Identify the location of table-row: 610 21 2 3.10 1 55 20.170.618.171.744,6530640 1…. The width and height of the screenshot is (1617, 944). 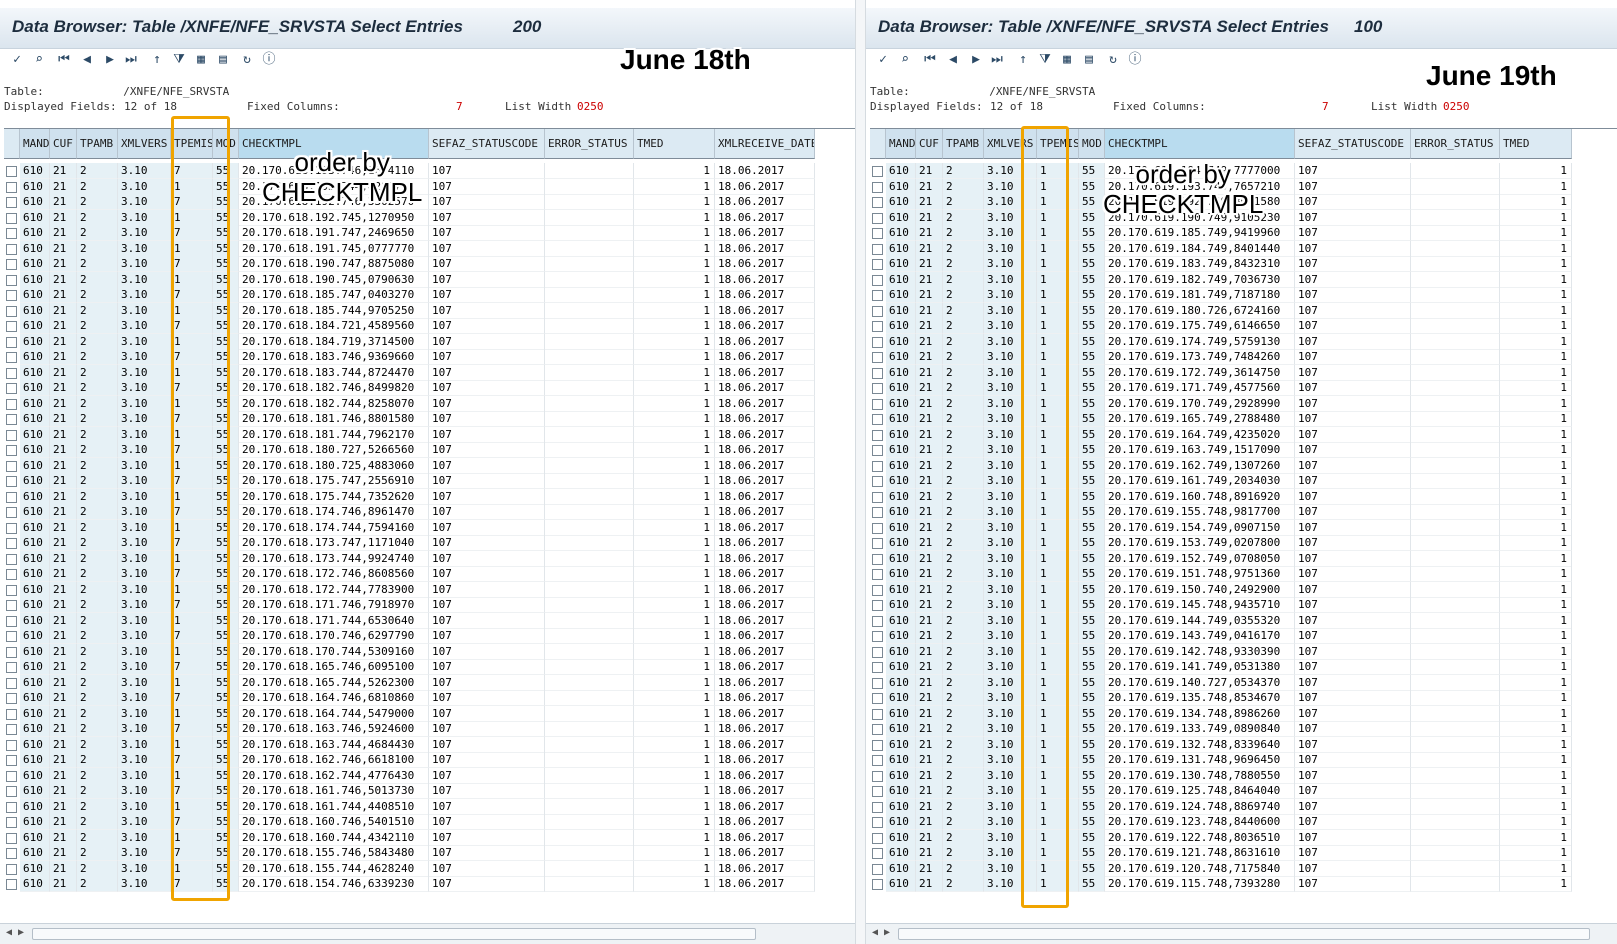
(409, 620).